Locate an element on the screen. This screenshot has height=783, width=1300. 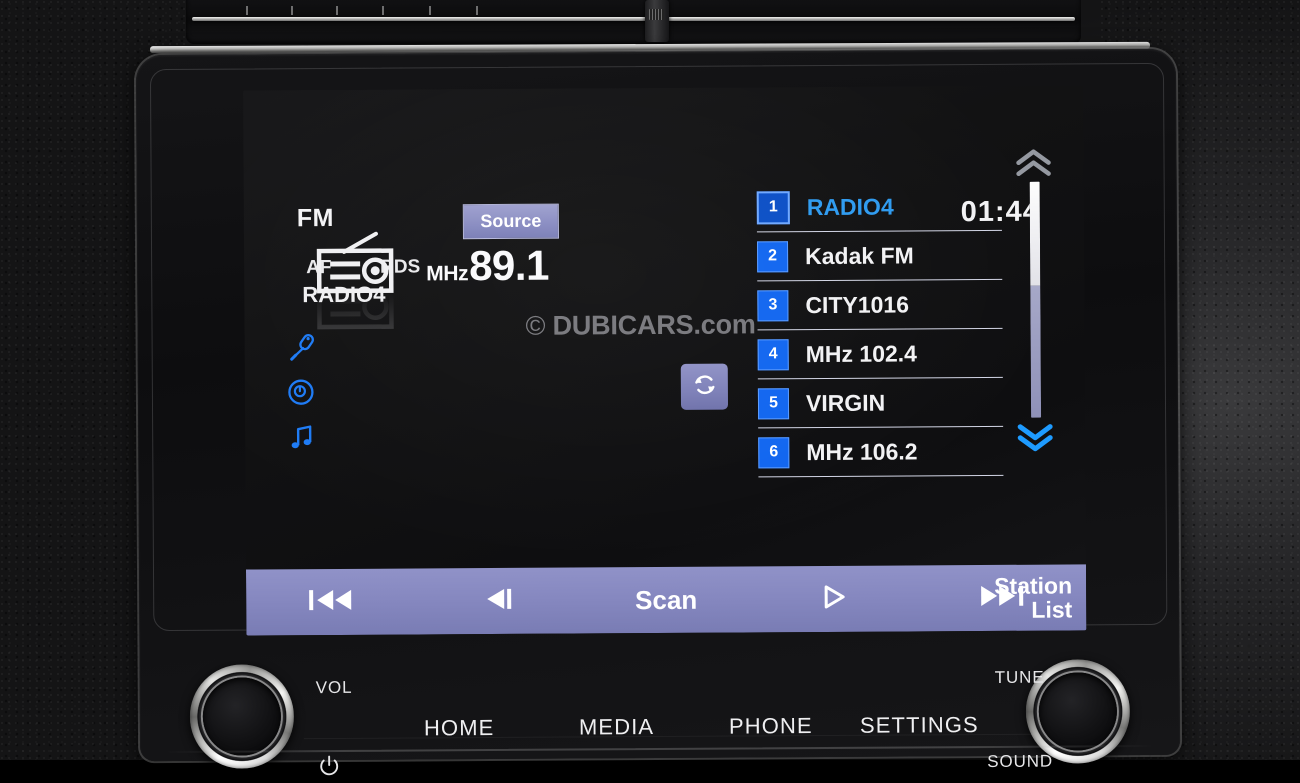
station-preset-number: 4 is located at coordinates (773, 354).